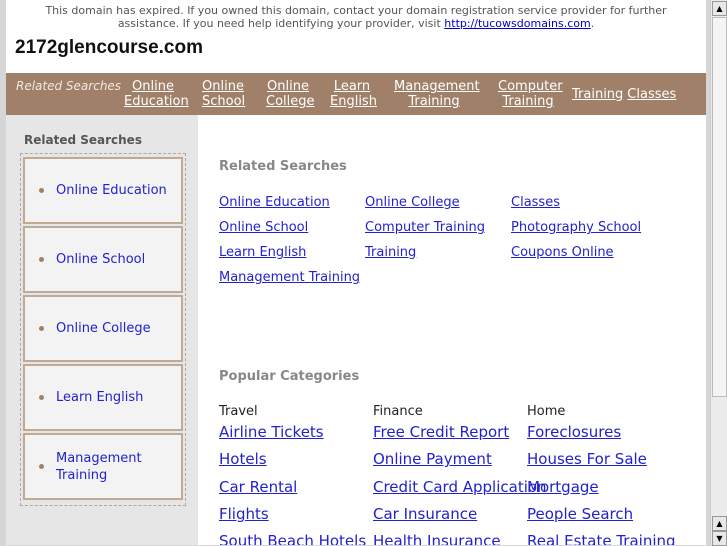 This screenshot has height=546, width=727. Describe the element at coordinates (450, 514) in the screenshot. I see `category-link: Car Insurance` at that location.